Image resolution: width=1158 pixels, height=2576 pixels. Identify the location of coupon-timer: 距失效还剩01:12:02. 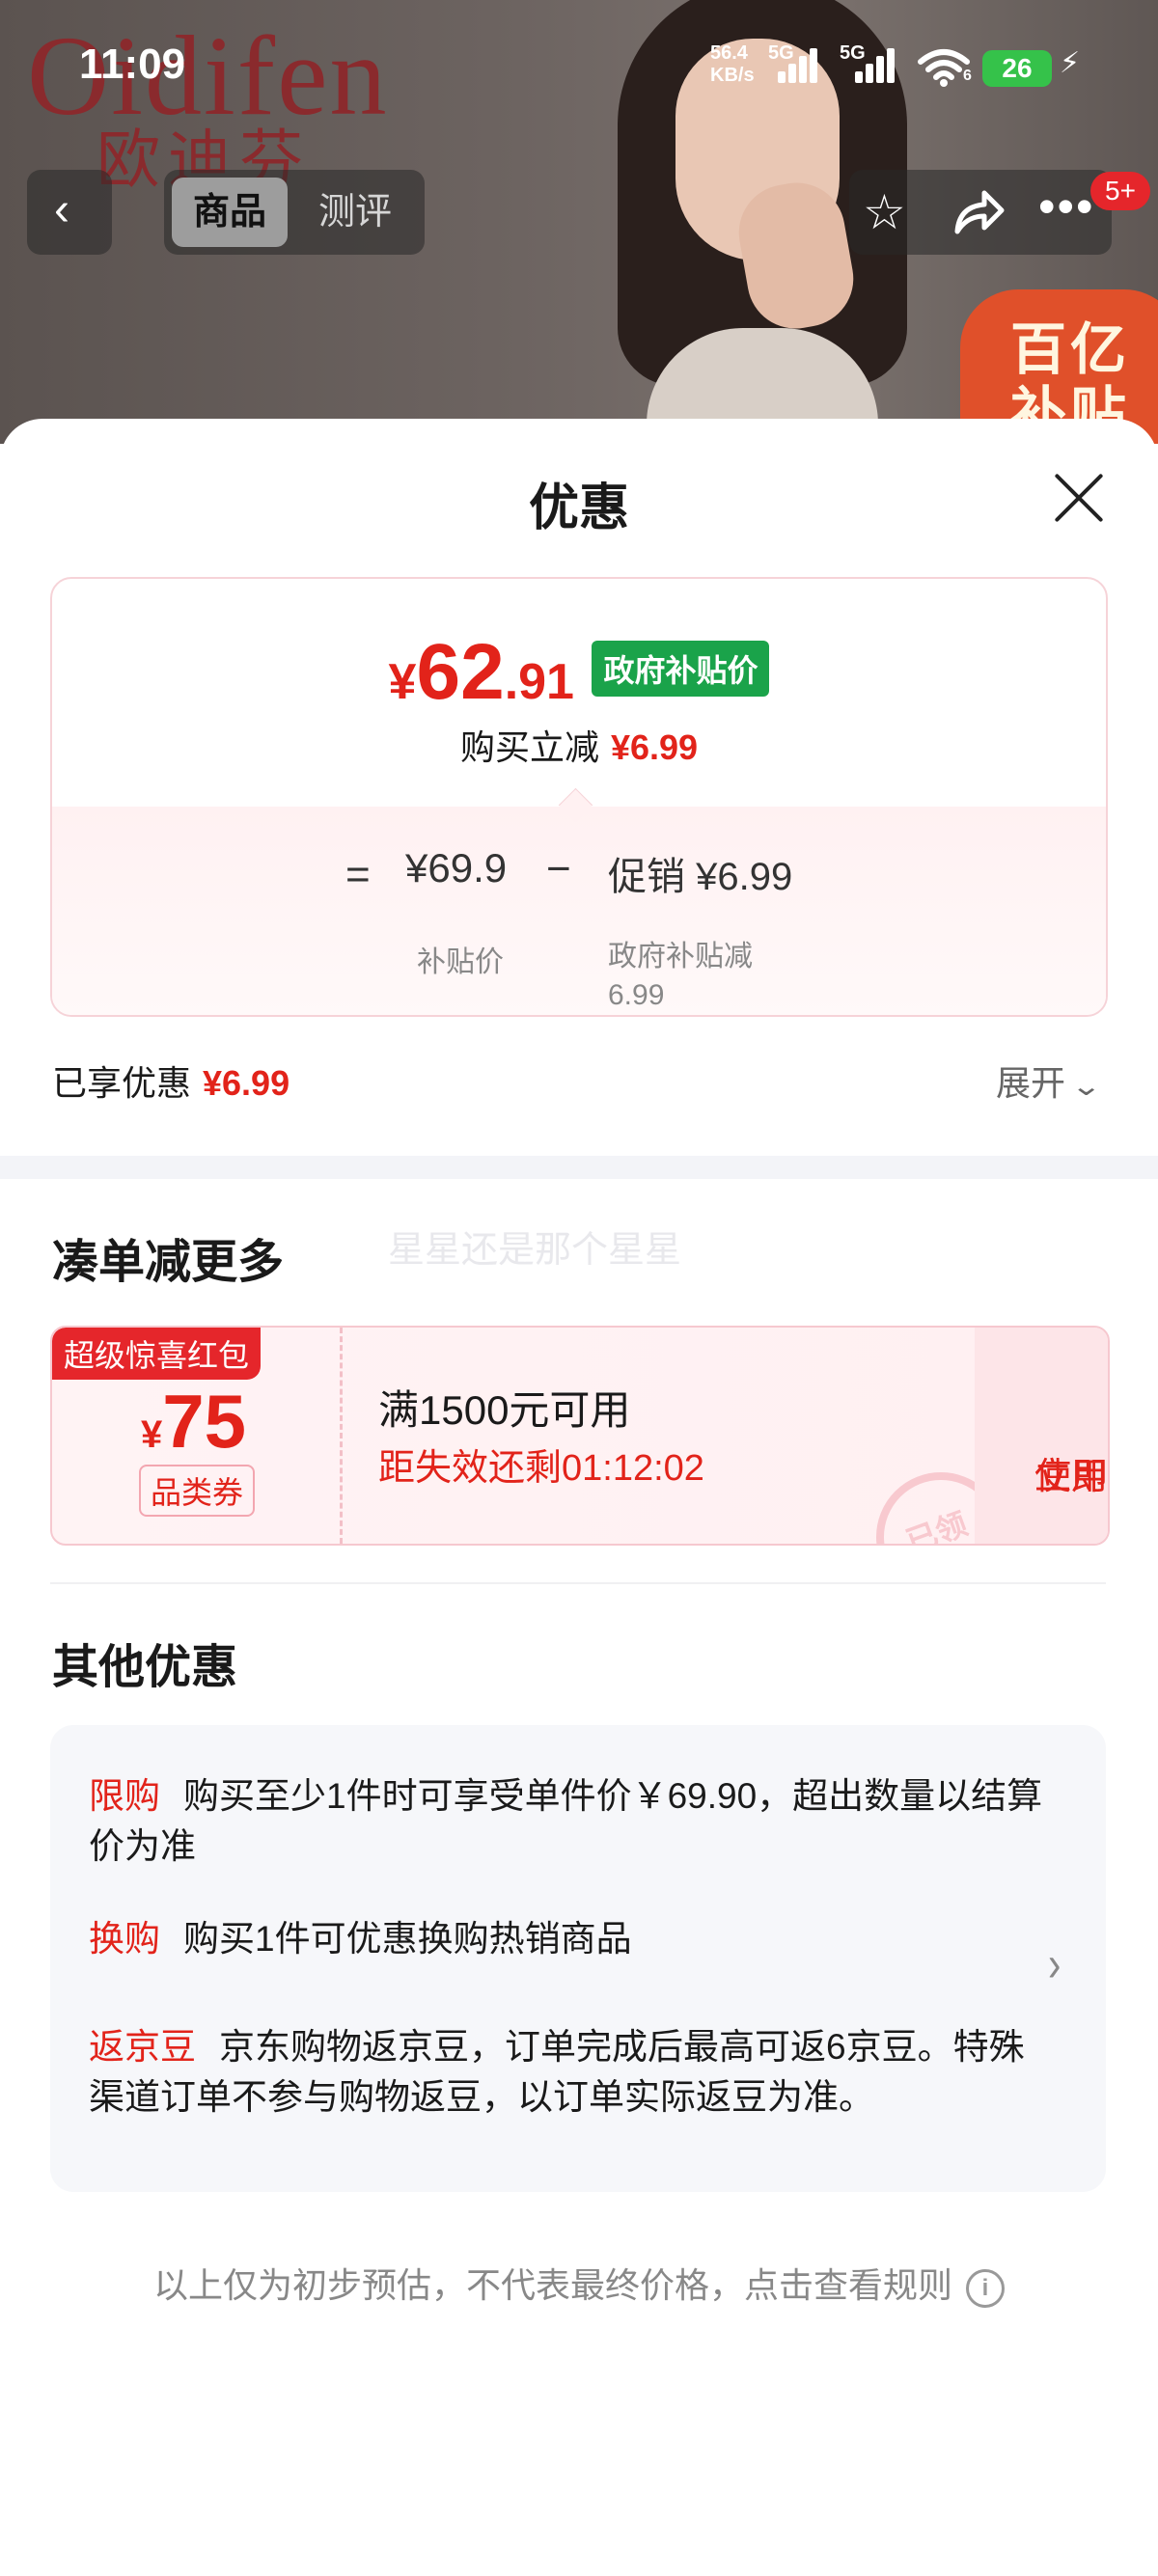
(541, 1469).